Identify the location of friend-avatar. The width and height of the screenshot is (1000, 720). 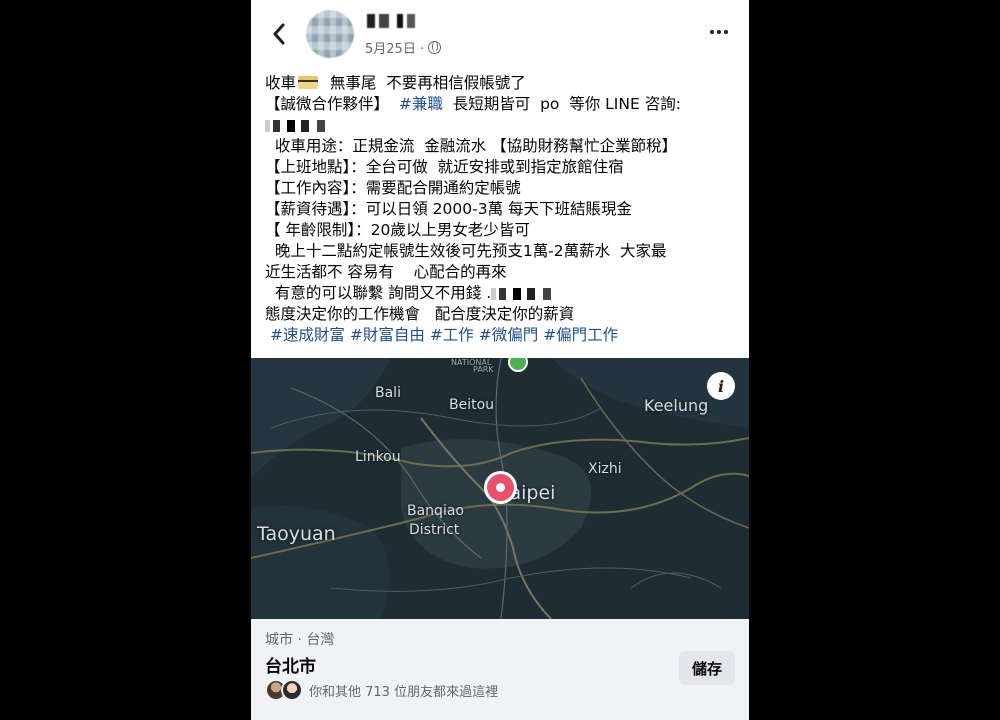
(292, 690).